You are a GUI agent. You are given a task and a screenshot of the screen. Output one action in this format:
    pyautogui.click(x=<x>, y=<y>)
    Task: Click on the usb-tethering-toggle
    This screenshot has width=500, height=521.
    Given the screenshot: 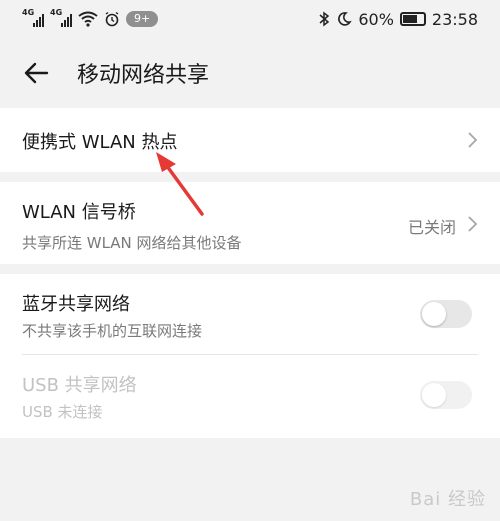 What is the action you would take?
    pyautogui.click(x=446, y=395)
    